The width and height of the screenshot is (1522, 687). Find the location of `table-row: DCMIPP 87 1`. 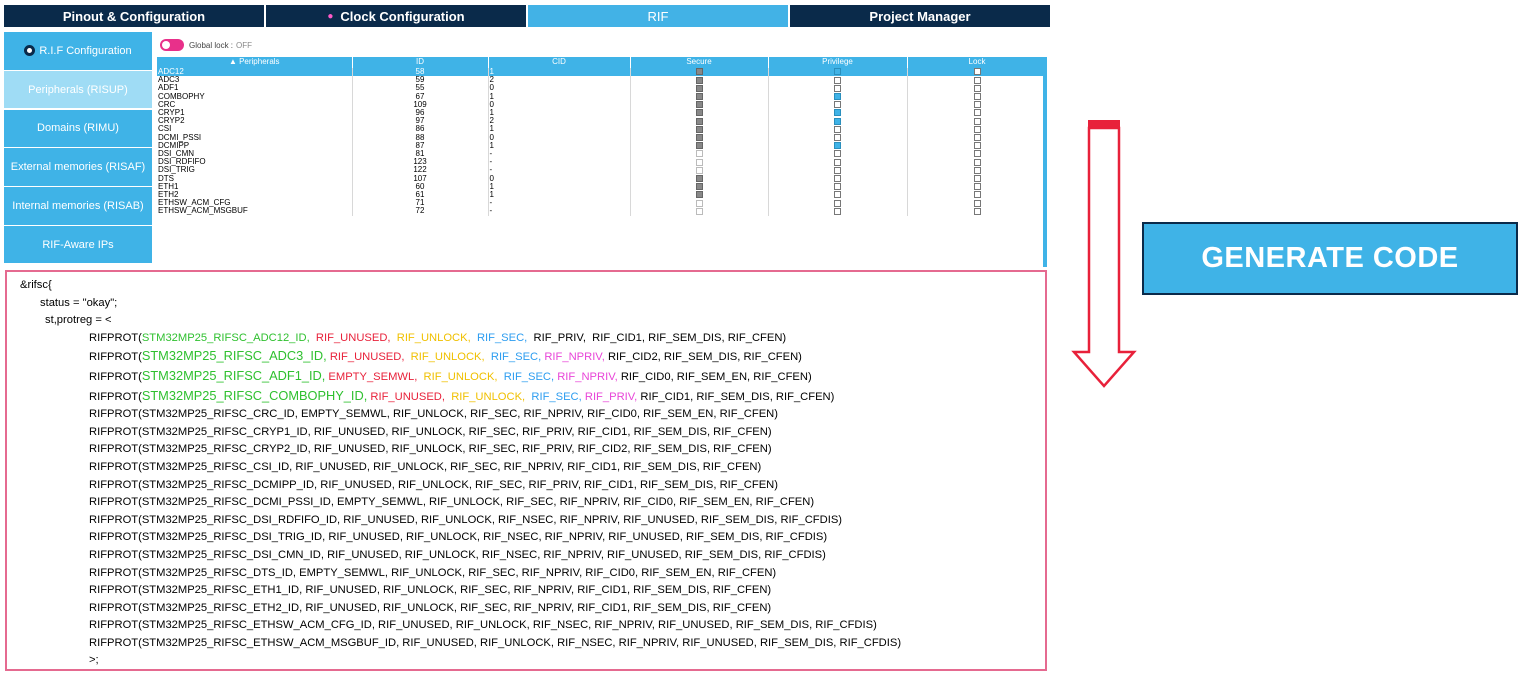

table-row: DCMIPP 87 1 is located at coordinates (600, 146).